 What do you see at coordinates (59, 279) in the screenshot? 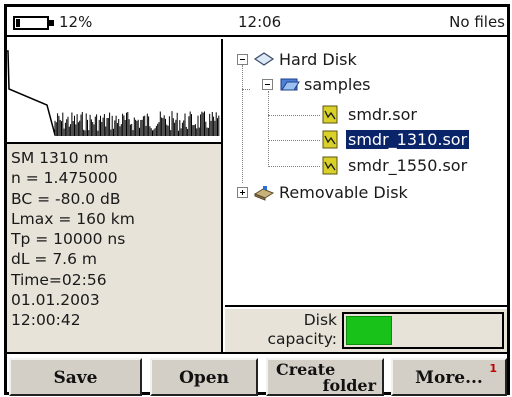
I see `parameter-line: Time=02:56` at bounding box center [59, 279].